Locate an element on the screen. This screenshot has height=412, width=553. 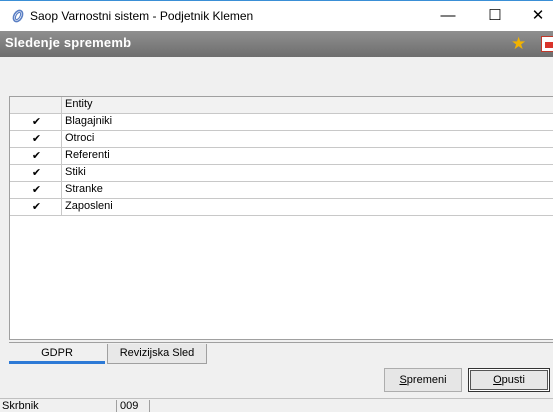
opusti-button: Opusti is located at coordinates (509, 380).